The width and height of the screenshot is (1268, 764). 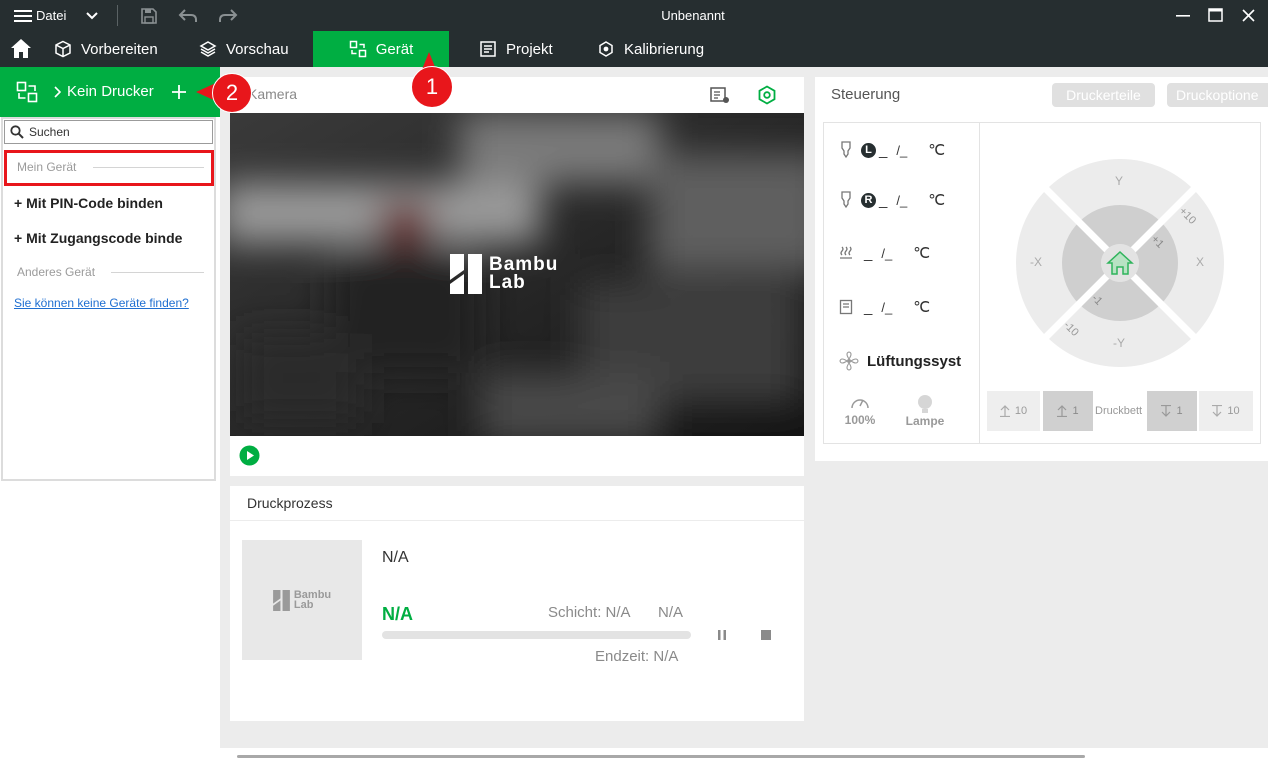 What do you see at coordinates (1036, 262) in the screenshot?
I see `jog-x-minus: -X` at bounding box center [1036, 262].